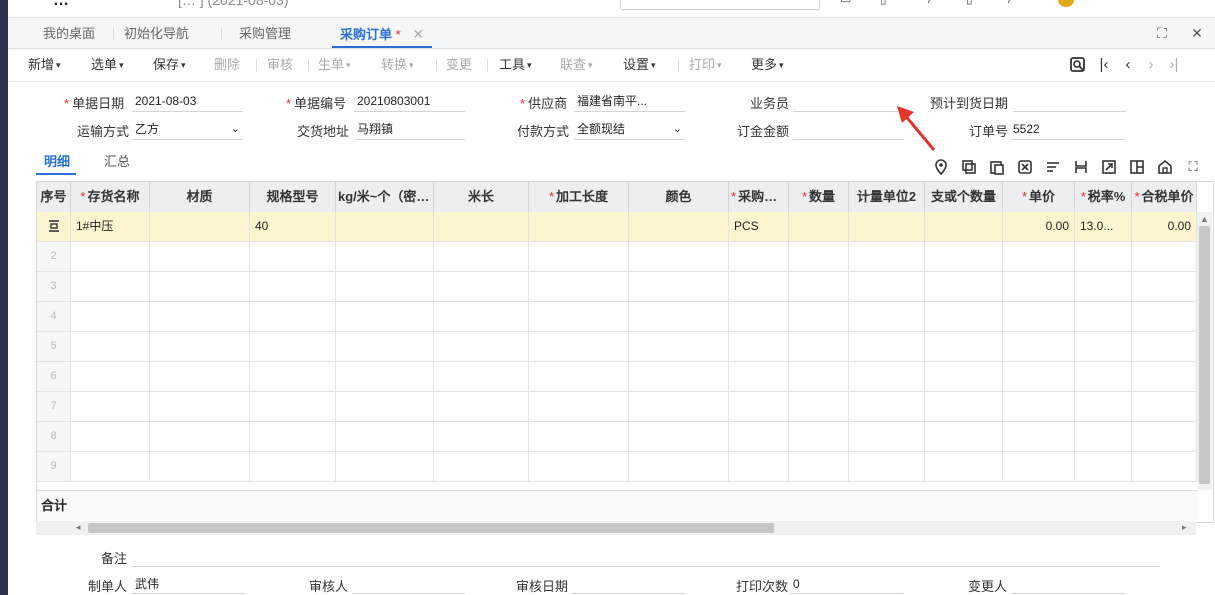 This screenshot has height=595, width=1215. What do you see at coordinates (1066, 3) in the screenshot?
I see `avatar` at bounding box center [1066, 3].